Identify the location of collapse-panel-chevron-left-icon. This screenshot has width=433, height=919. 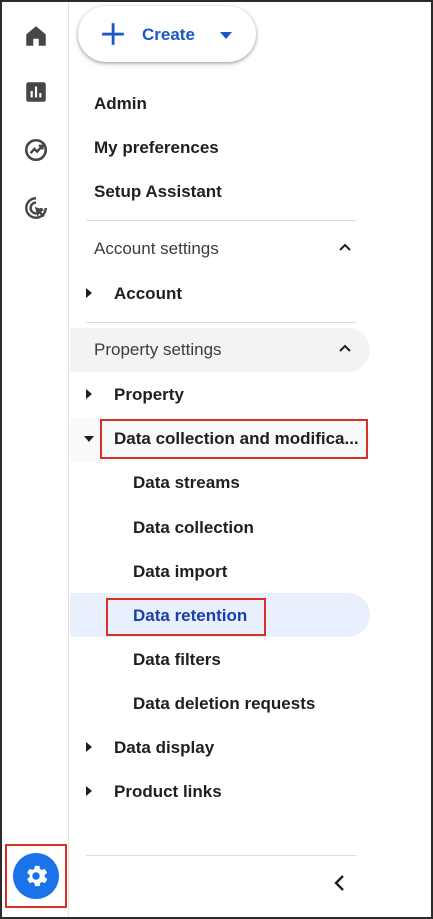
(340, 883).